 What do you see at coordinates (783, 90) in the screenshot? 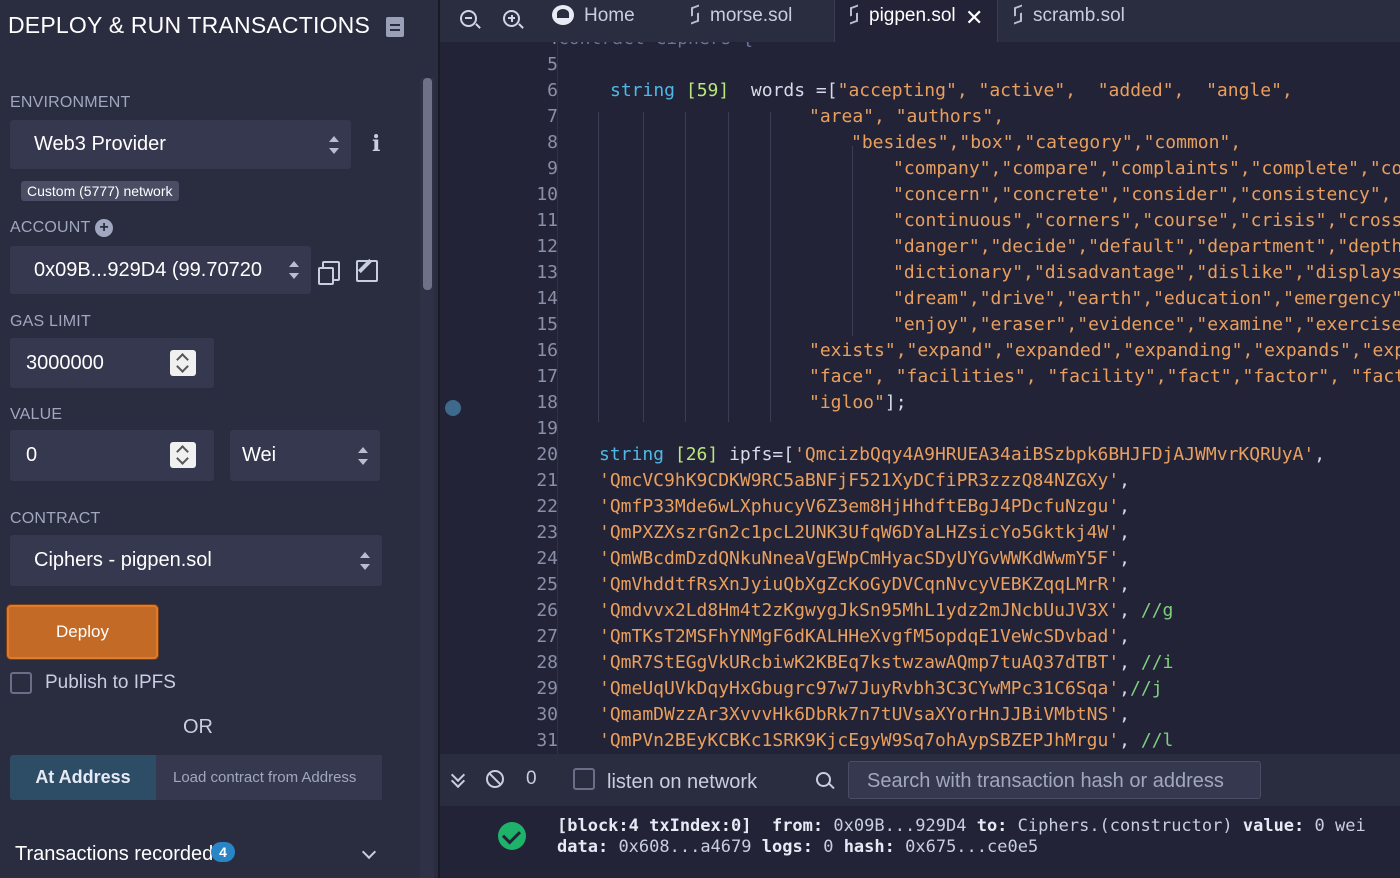
I see `code-identifier: words =[` at bounding box center [783, 90].